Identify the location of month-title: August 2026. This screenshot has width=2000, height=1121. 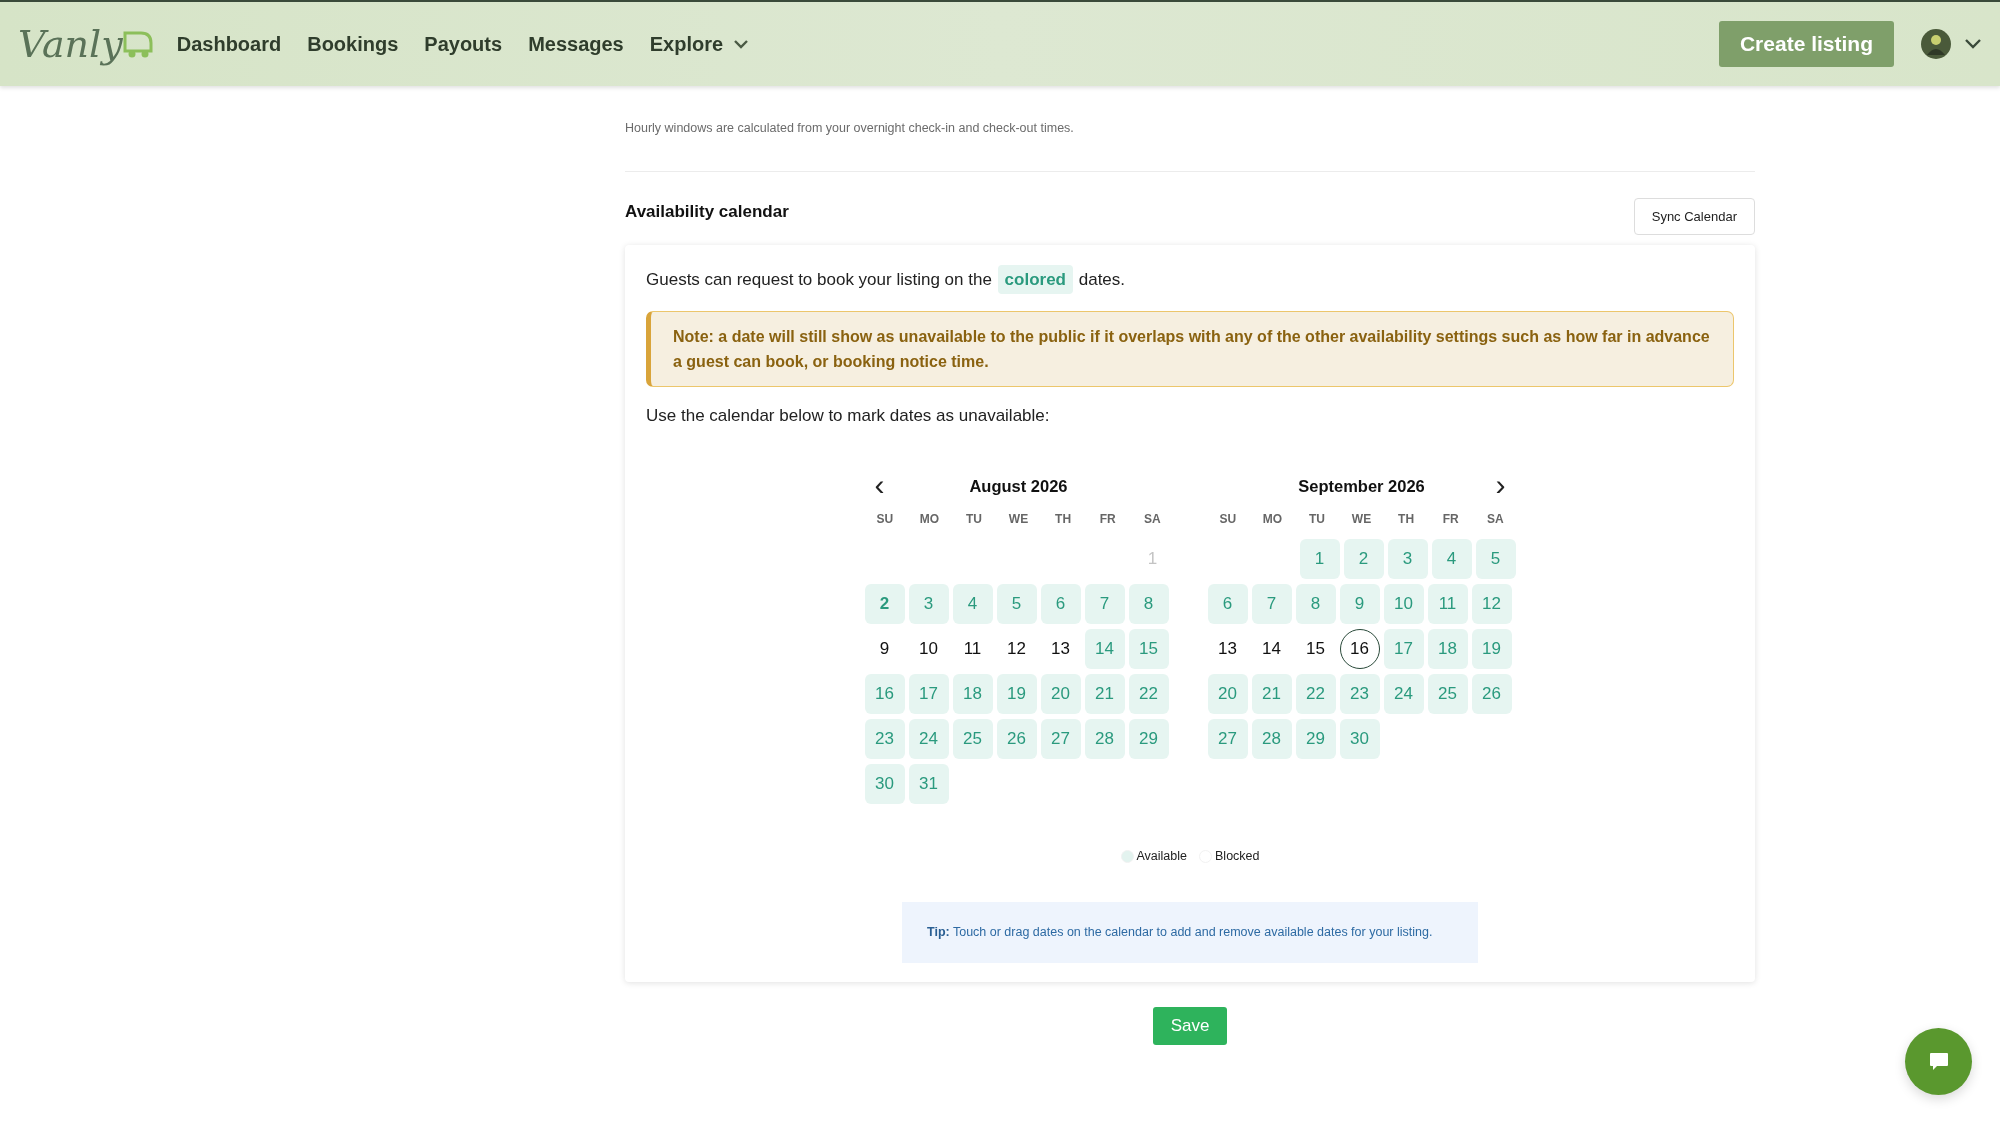
(1018, 487).